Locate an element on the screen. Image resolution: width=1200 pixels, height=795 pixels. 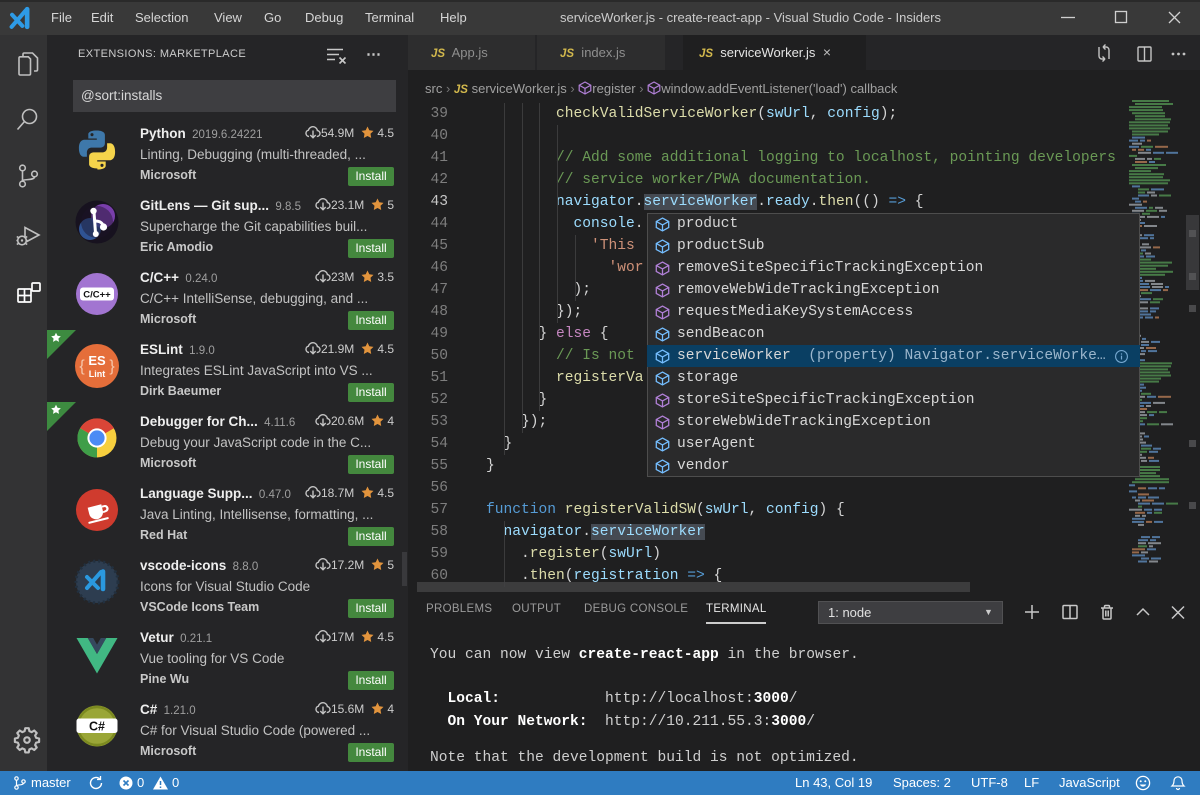
svg-text: C# is located at coordinates (97, 727).